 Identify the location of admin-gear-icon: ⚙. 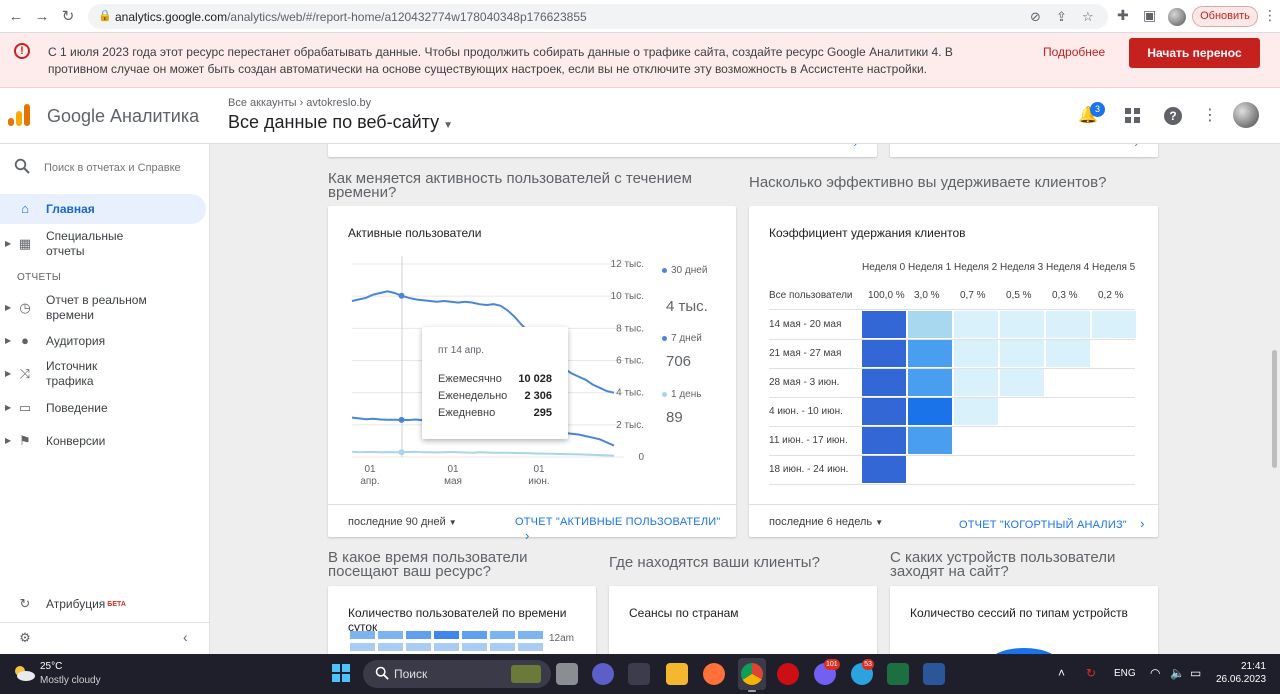
(25, 638).